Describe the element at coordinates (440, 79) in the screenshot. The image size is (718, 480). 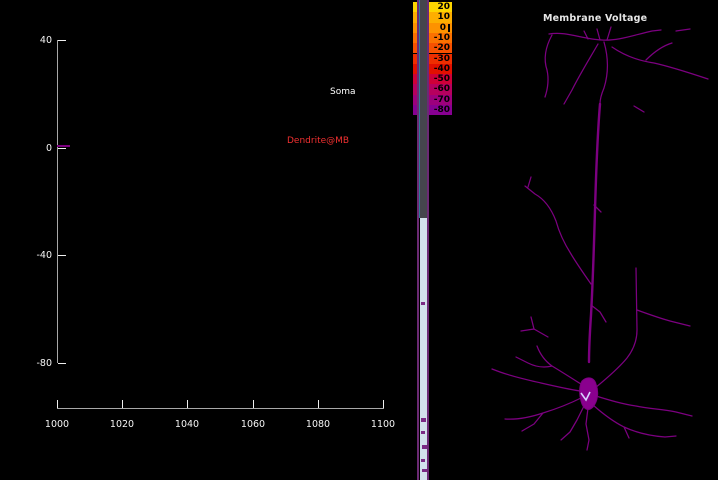
I see `color-scale-value: -50` at that location.